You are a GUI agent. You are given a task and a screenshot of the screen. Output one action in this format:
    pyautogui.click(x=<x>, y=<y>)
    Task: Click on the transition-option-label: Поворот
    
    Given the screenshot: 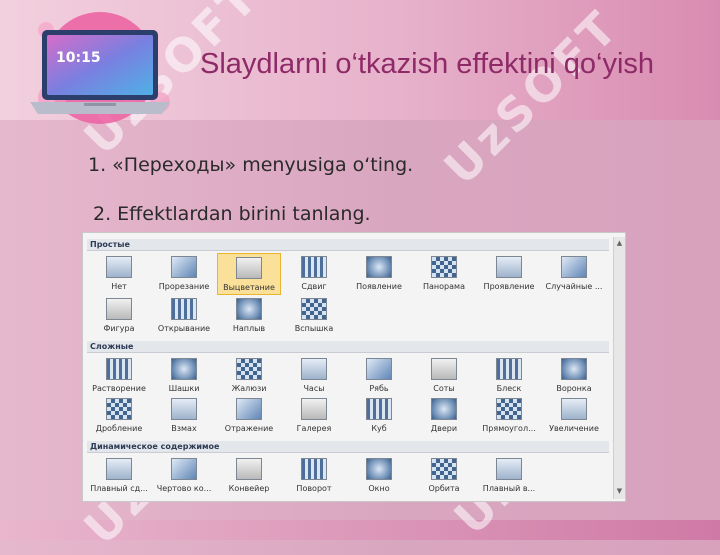 What is the action you would take?
    pyautogui.click(x=314, y=488)
    